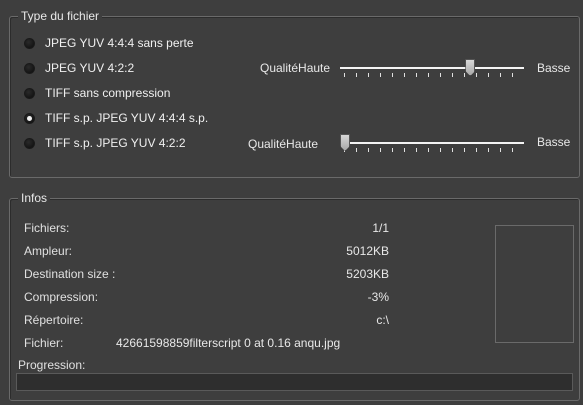 The width and height of the screenshot is (583, 405). I want to click on info-row-compression: Compression: -3%, so click(206, 298).